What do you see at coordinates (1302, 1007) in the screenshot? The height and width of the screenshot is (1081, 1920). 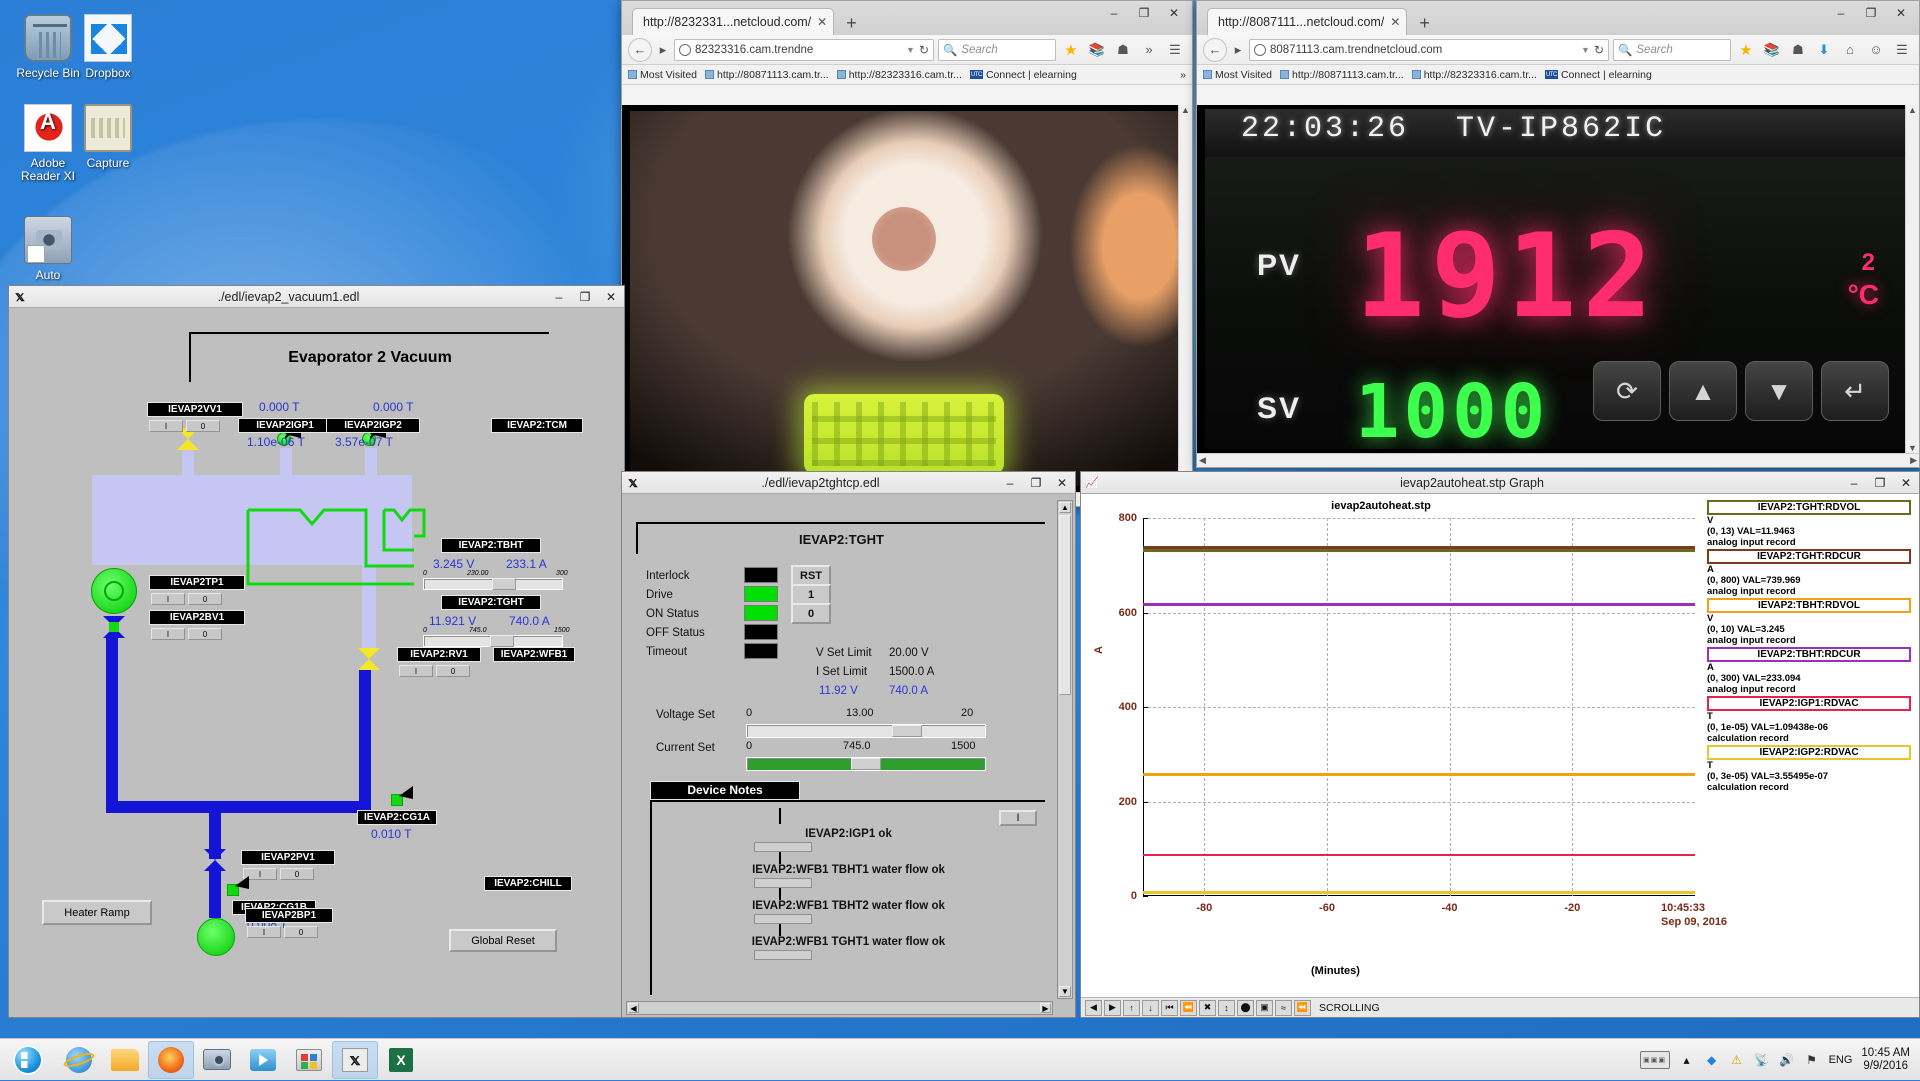 I see `scroll-icon: ⏪` at bounding box center [1302, 1007].